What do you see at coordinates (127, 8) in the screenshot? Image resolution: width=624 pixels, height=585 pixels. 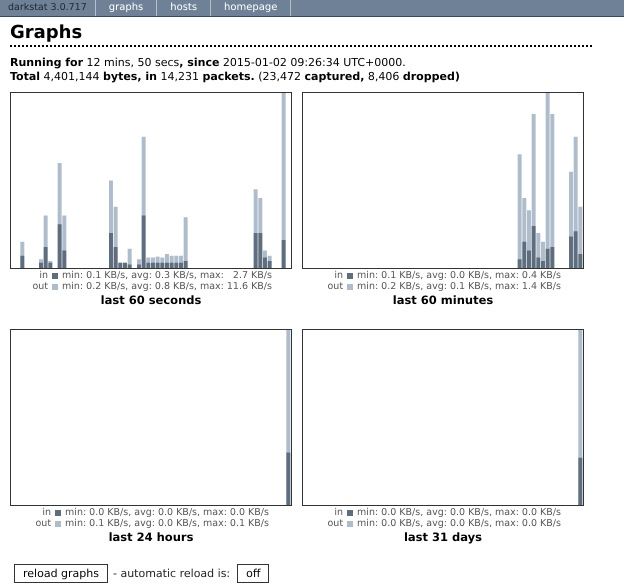 I see `nav-link: graphs` at bounding box center [127, 8].